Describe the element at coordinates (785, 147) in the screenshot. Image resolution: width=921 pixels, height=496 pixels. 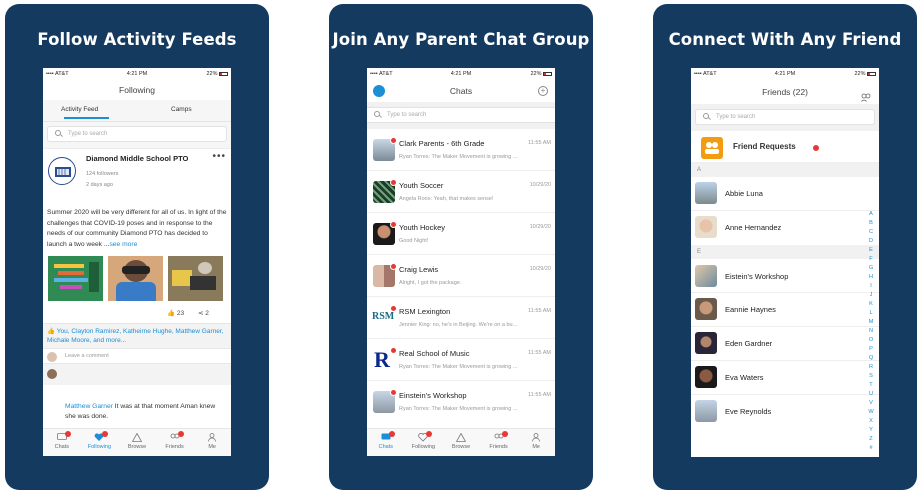
I see `friend-requests-row: Friend Requests` at that location.